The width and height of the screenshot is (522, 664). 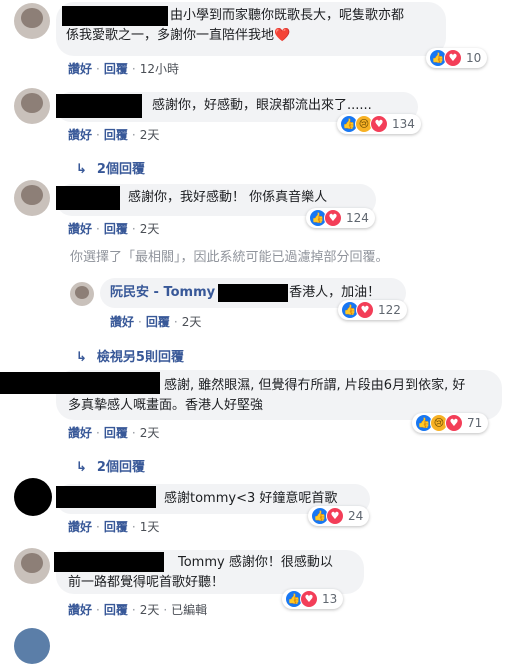 I want to click on edited-label: 已編輯, so click(x=189, y=610).